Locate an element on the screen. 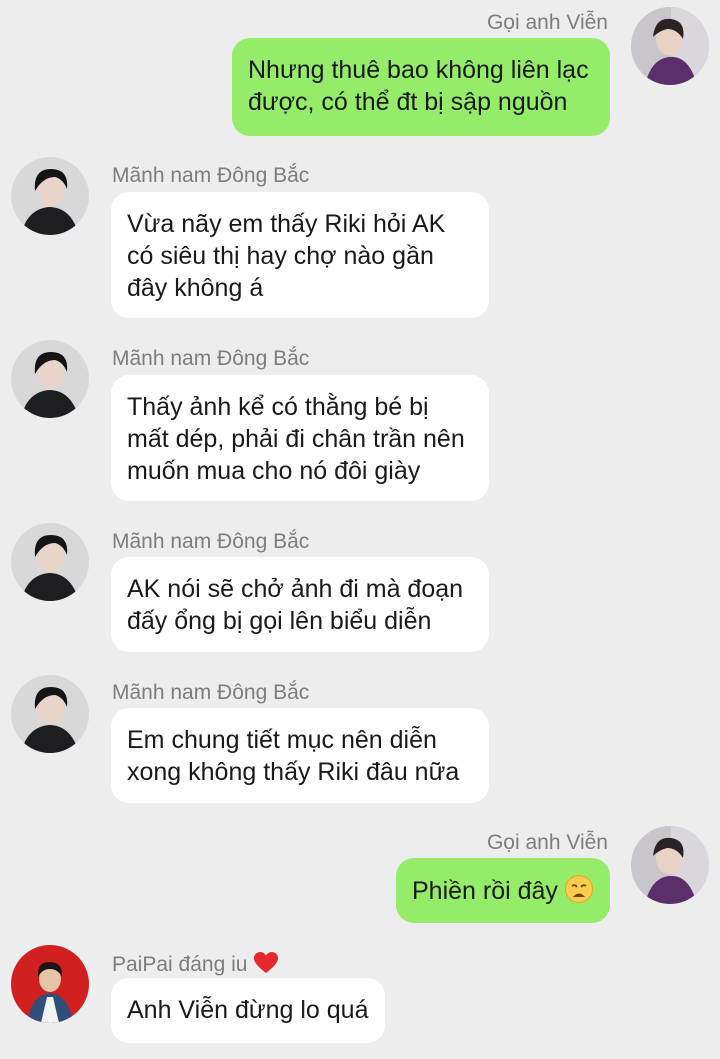 Image resolution: width=720 pixels, height=1059 pixels. message-text-line: Em chung tiết mục nên diễn is located at coordinates (282, 740).